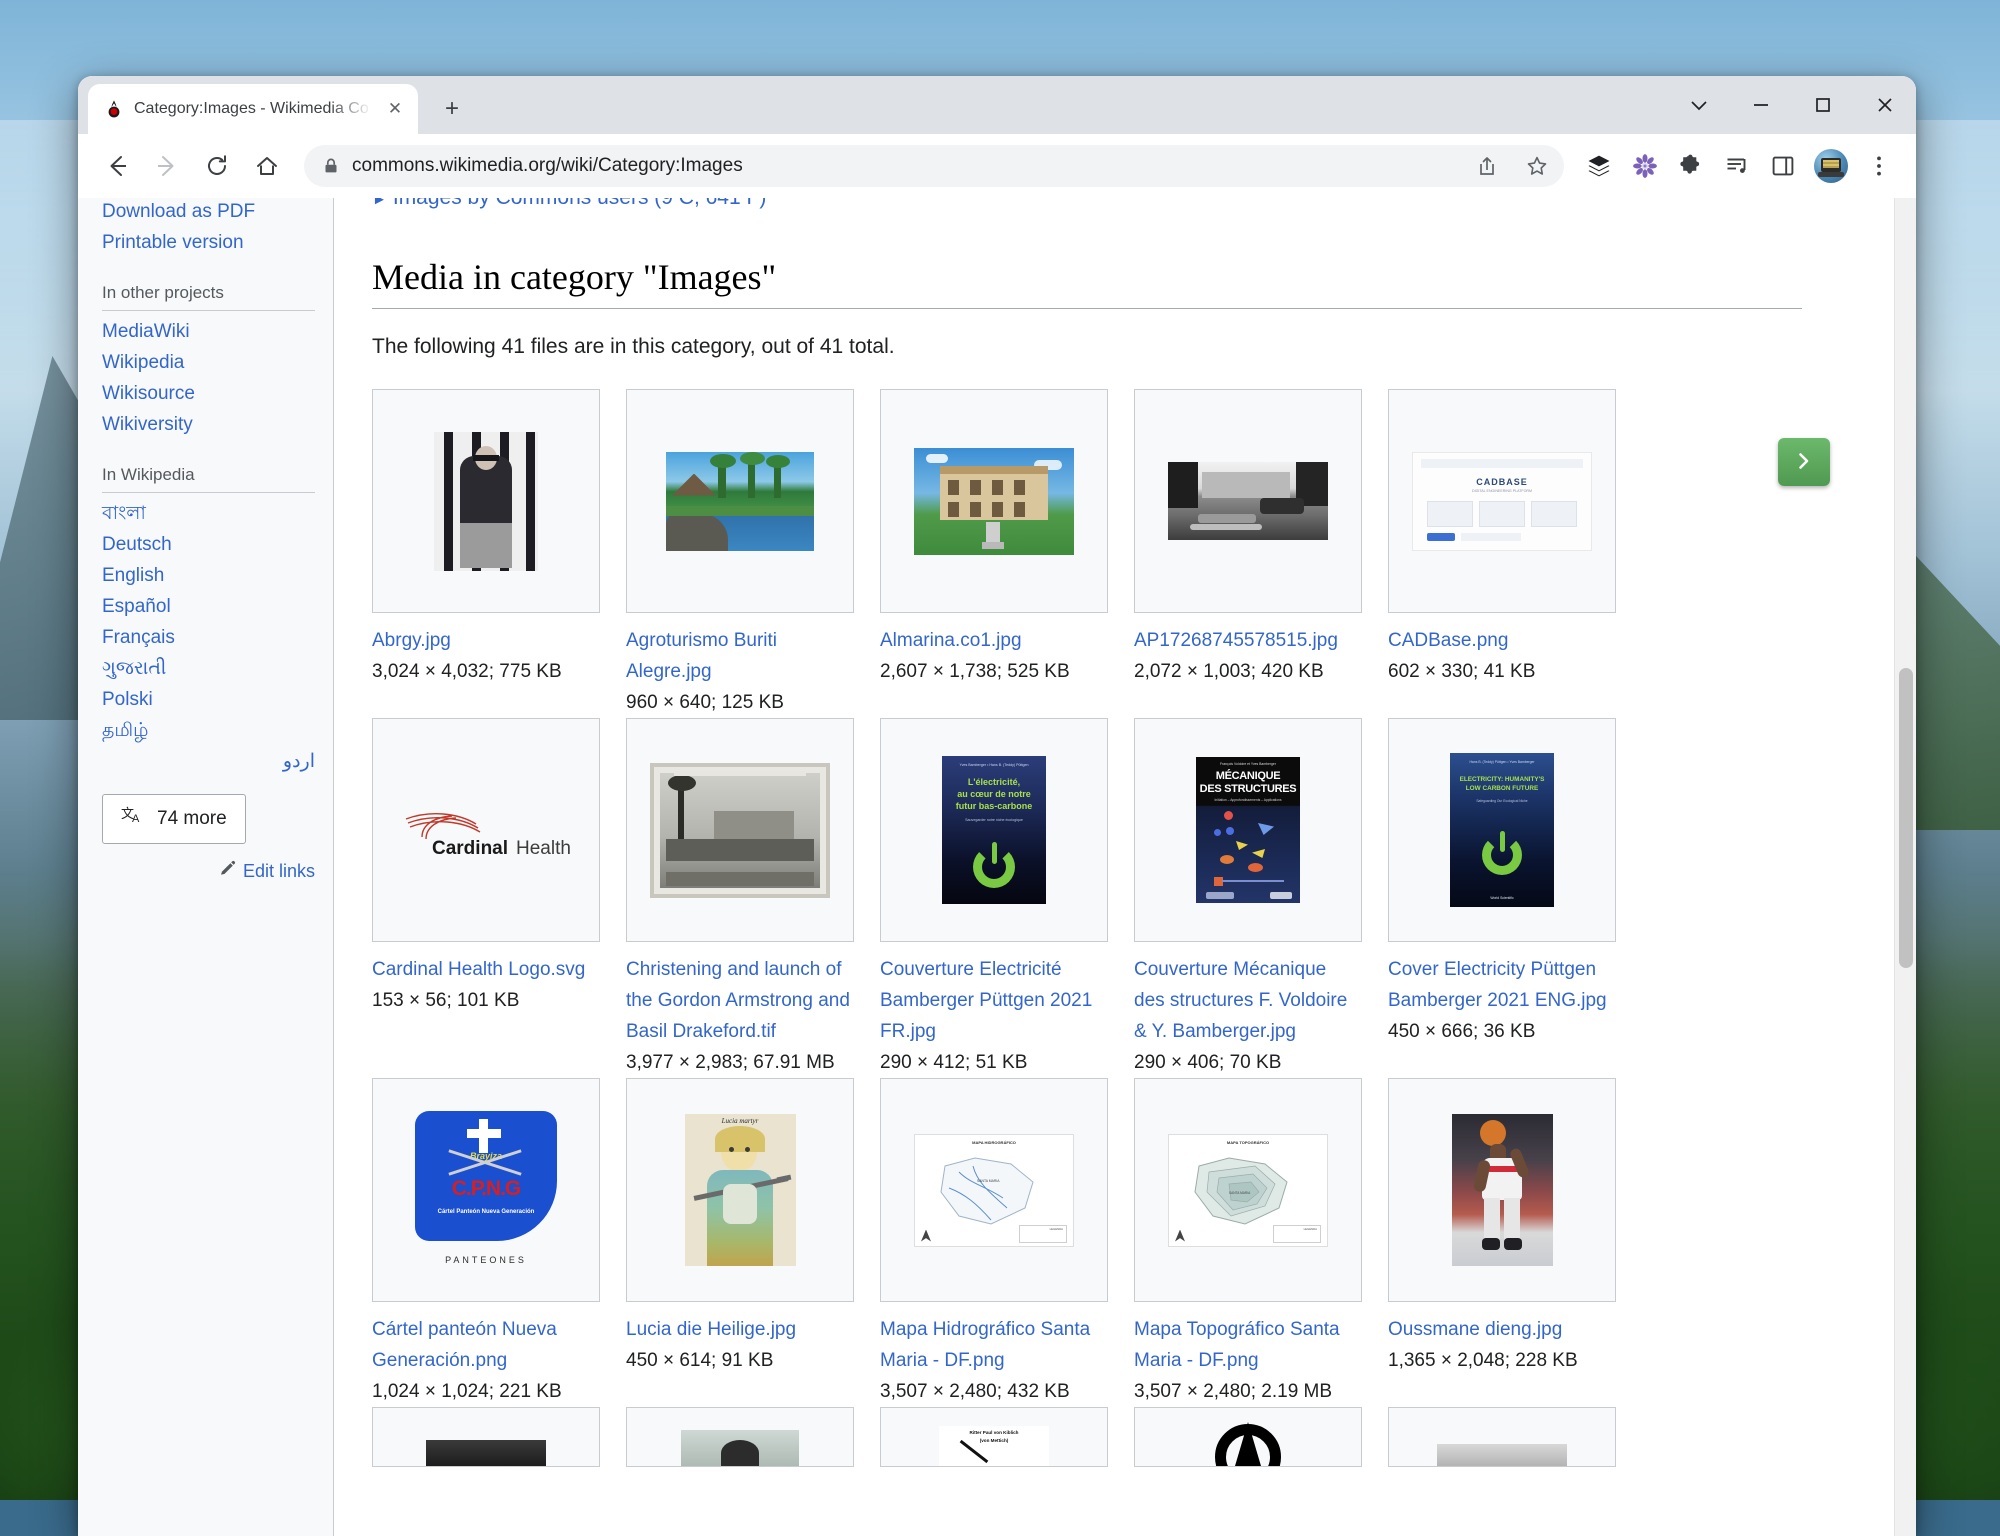 The width and height of the screenshot is (2000, 1536). Describe the element at coordinates (1906, 818) in the screenshot. I see `scrollbar-thumb` at that location.